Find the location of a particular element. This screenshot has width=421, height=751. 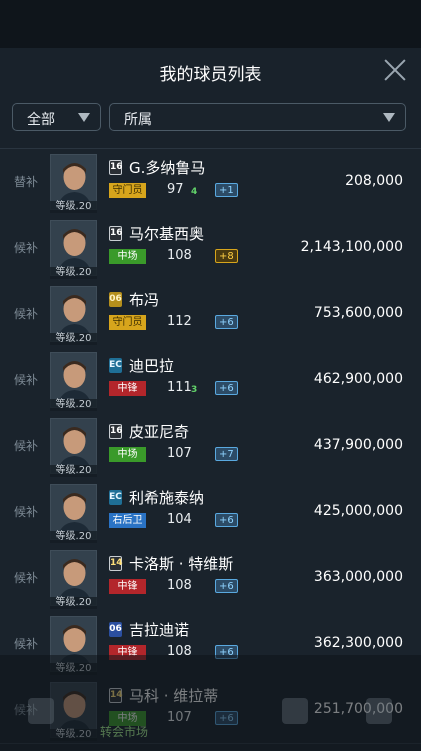

player-value: 462,900,000 is located at coordinates (358, 379).